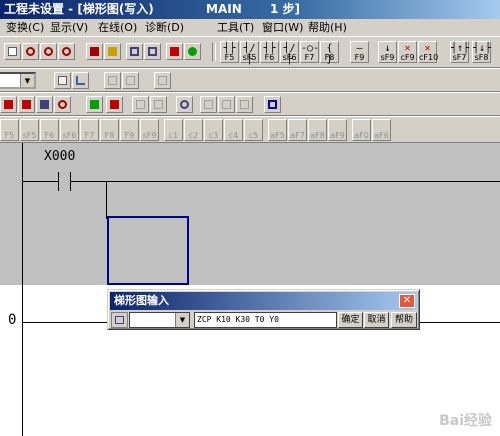  What do you see at coordinates (130, 80) in the screenshot?
I see `convert-button` at bounding box center [130, 80].